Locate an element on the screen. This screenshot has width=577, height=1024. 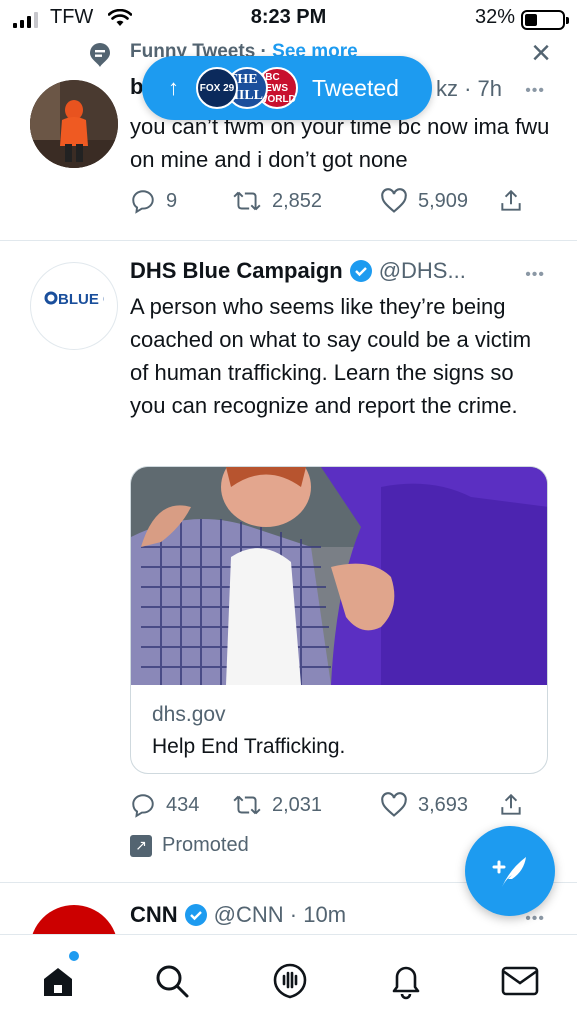
tab-bar is located at coordinates (288, 979).